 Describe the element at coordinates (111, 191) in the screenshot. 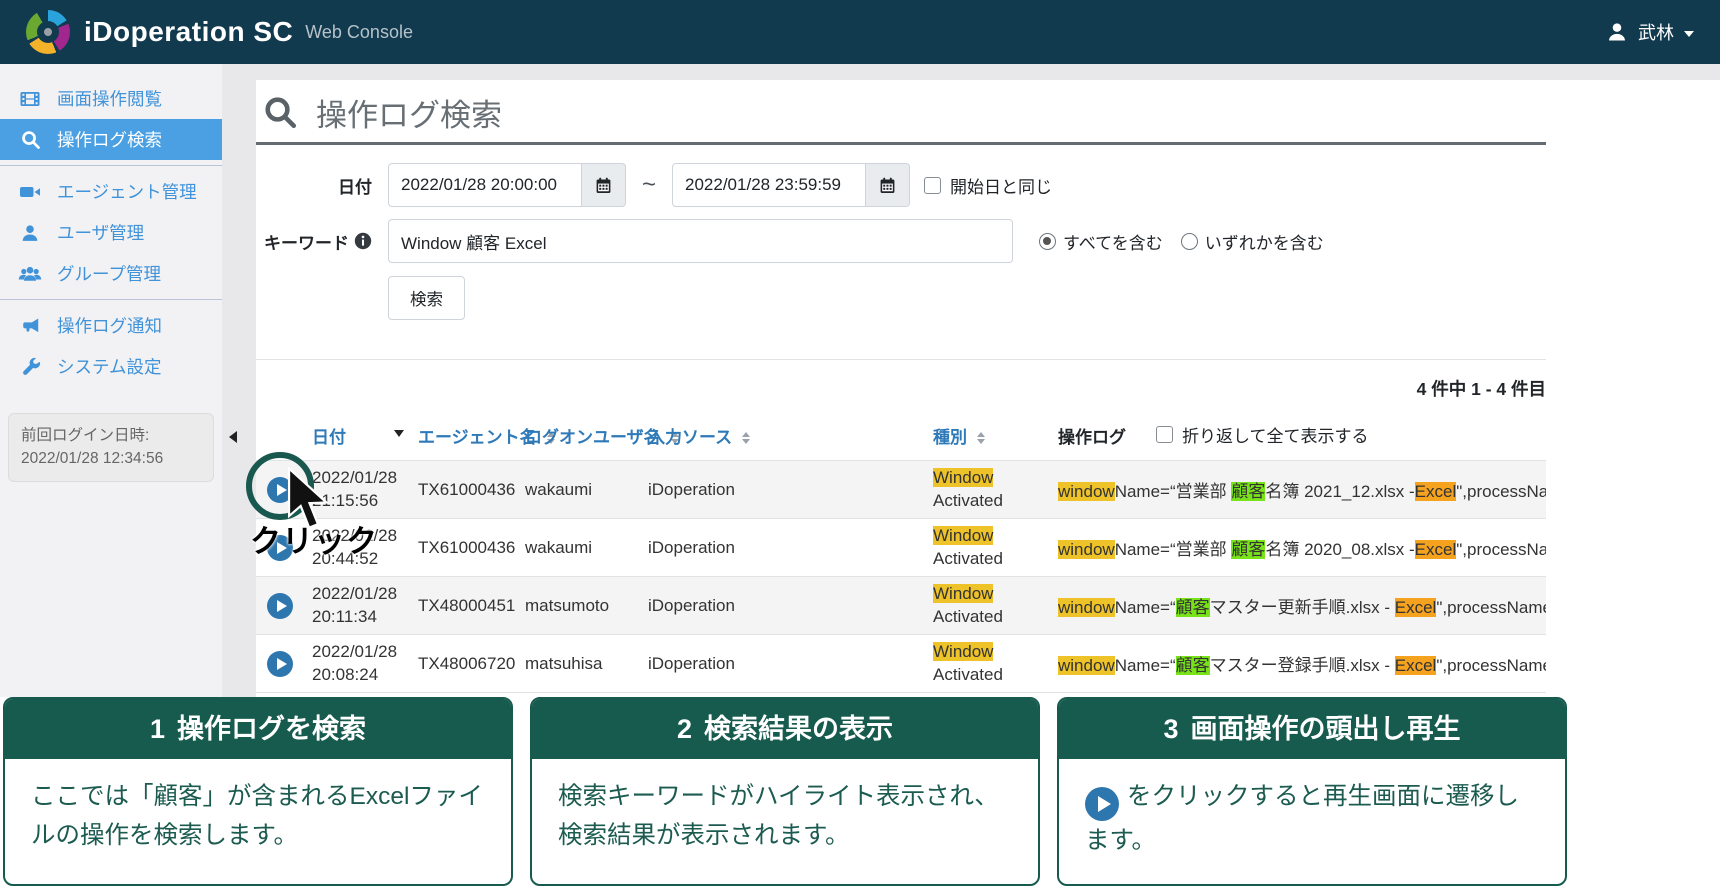

I see `sidebar-item: エージェント管理` at that location.